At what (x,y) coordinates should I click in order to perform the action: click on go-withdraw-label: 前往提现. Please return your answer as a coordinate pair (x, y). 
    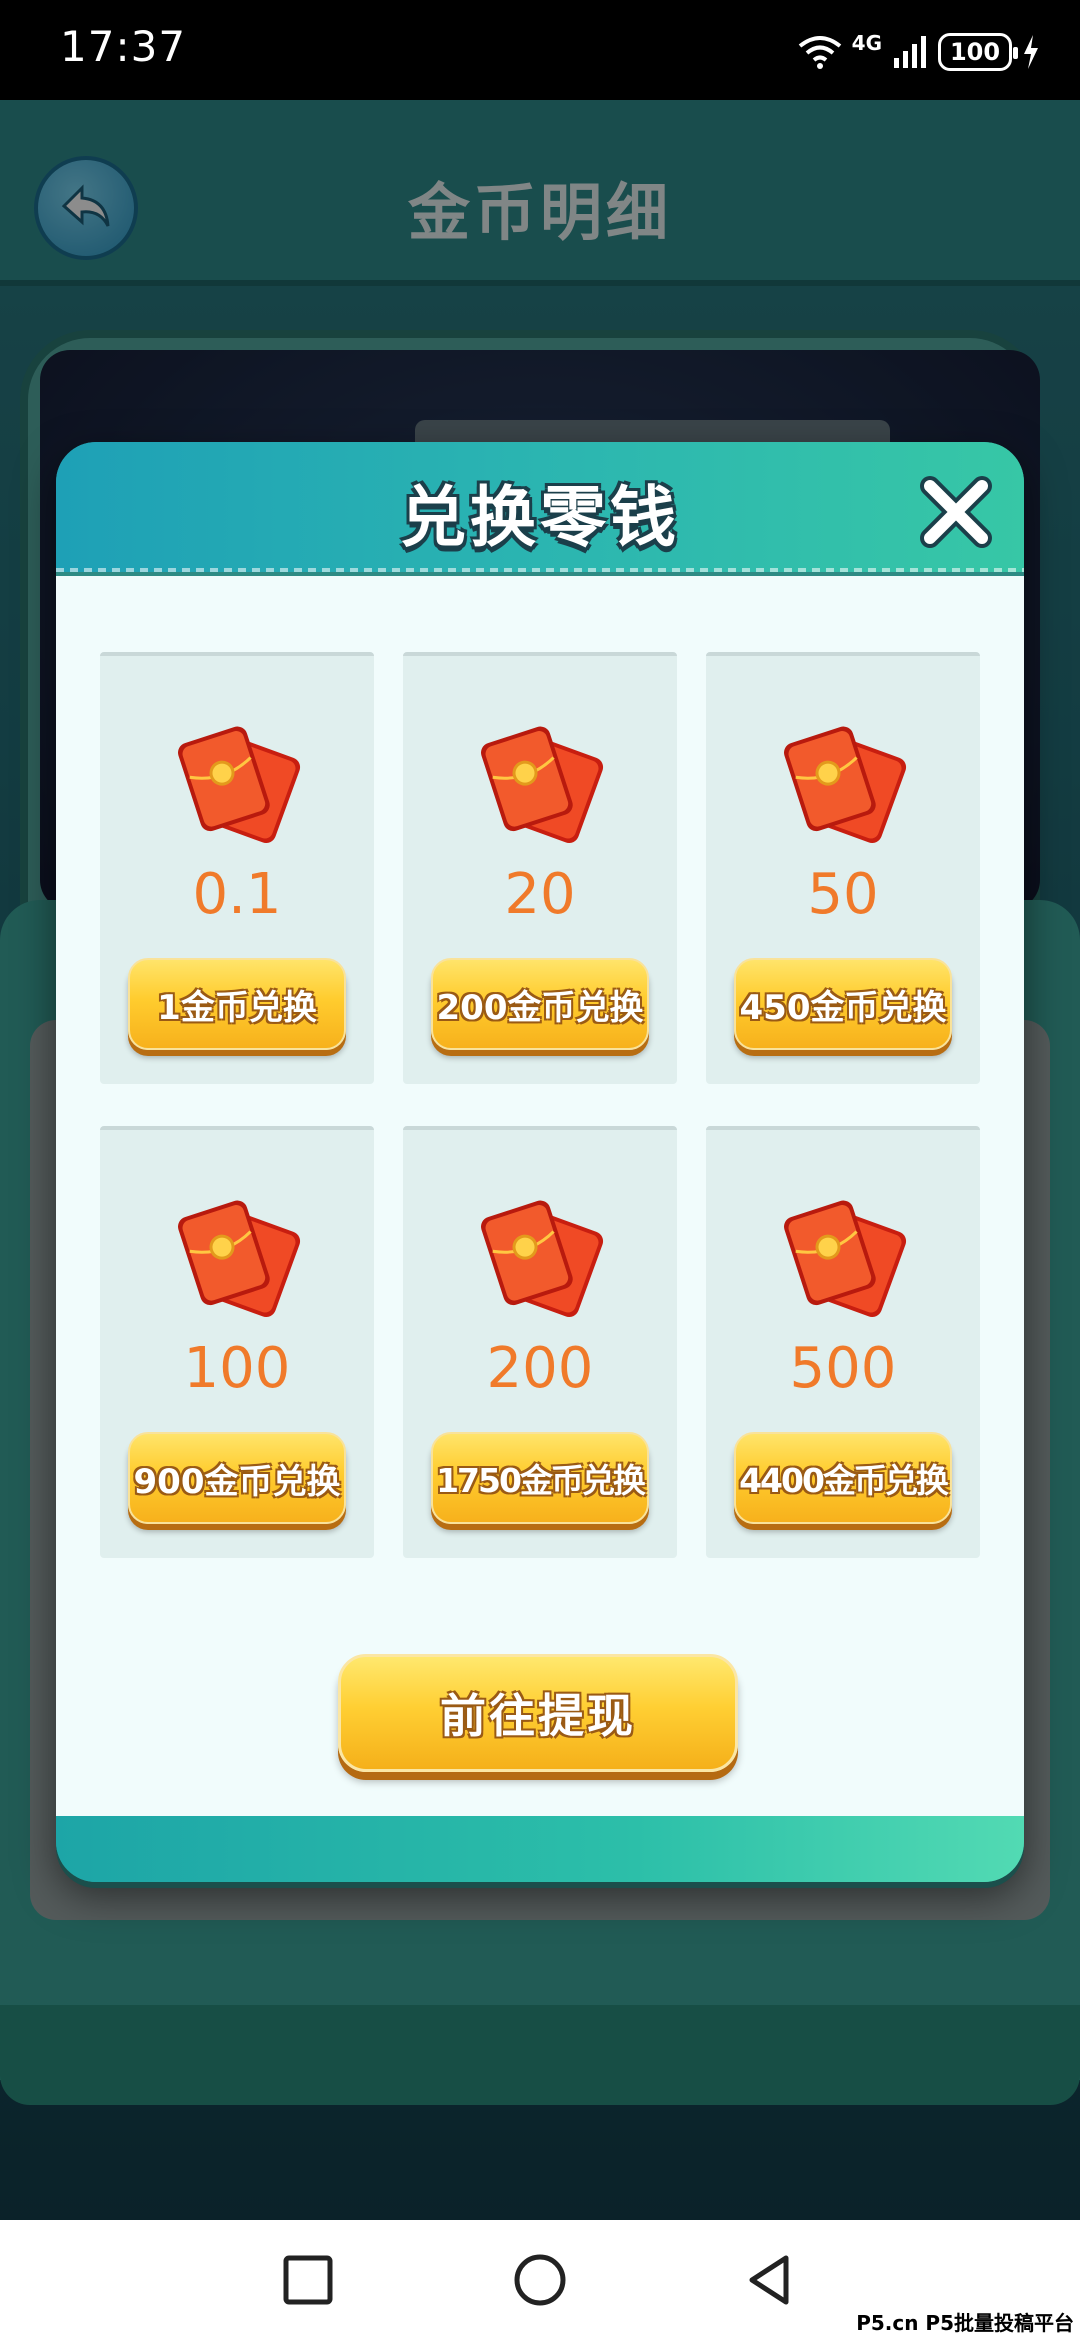
    Looking at the image, I should click on (538, 1716).